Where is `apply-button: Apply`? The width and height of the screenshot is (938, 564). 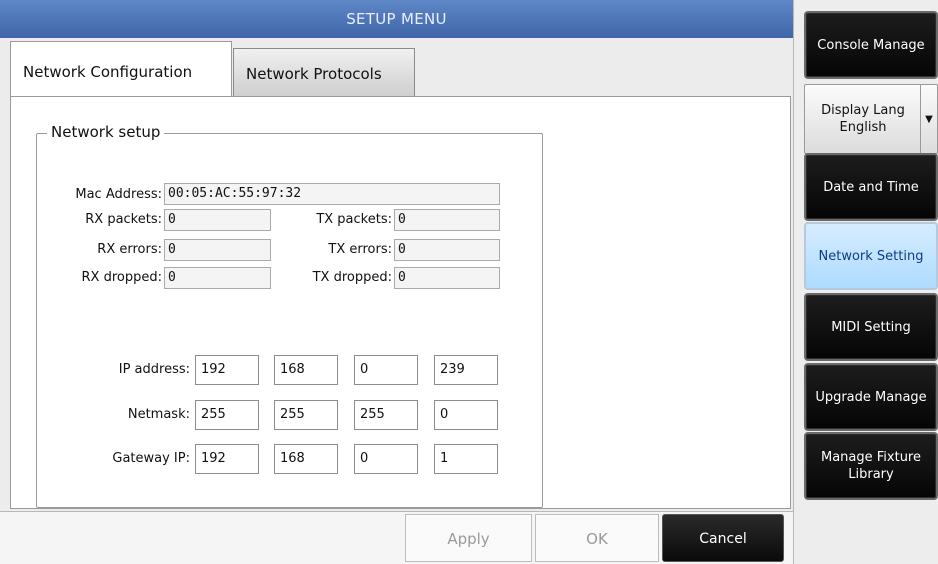
apply-button: Apply is located at coordinates (468, 538).